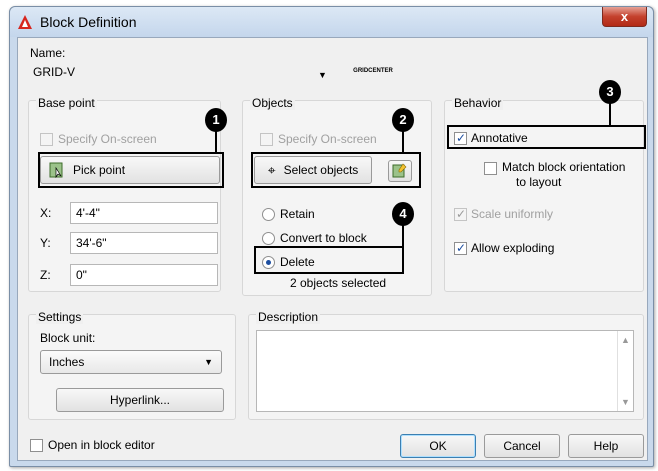 The height and width of the screenshot is (471, 658). Describe the element at coordinates (46, 139) in the screenshot. I see `base-specify-checkbox` at that location.